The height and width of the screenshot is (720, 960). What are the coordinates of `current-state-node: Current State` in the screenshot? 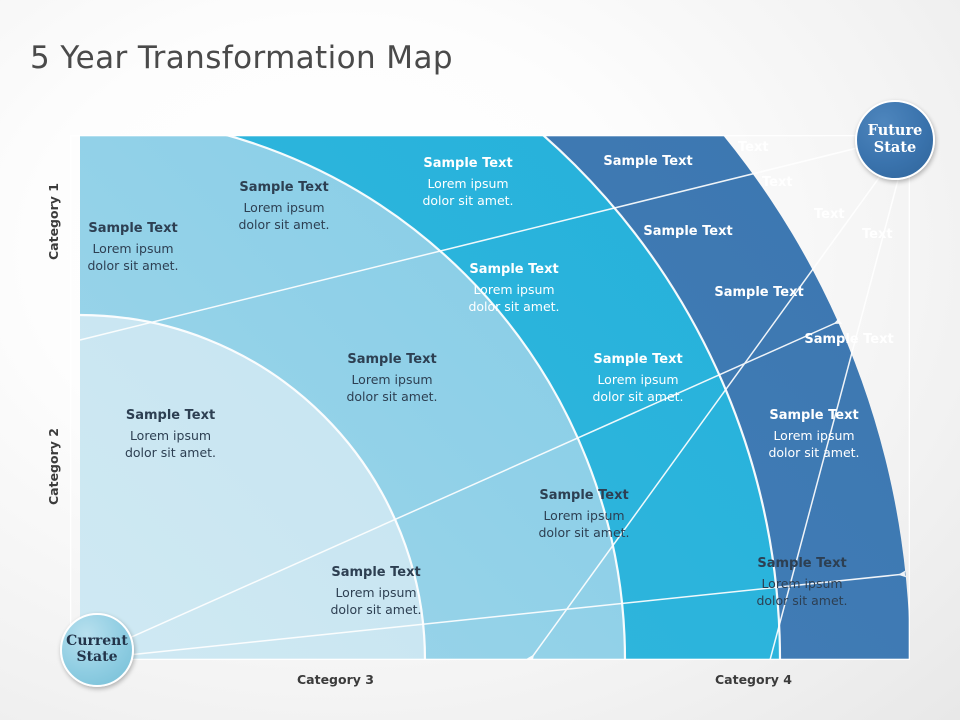 It's located at (97, 650).